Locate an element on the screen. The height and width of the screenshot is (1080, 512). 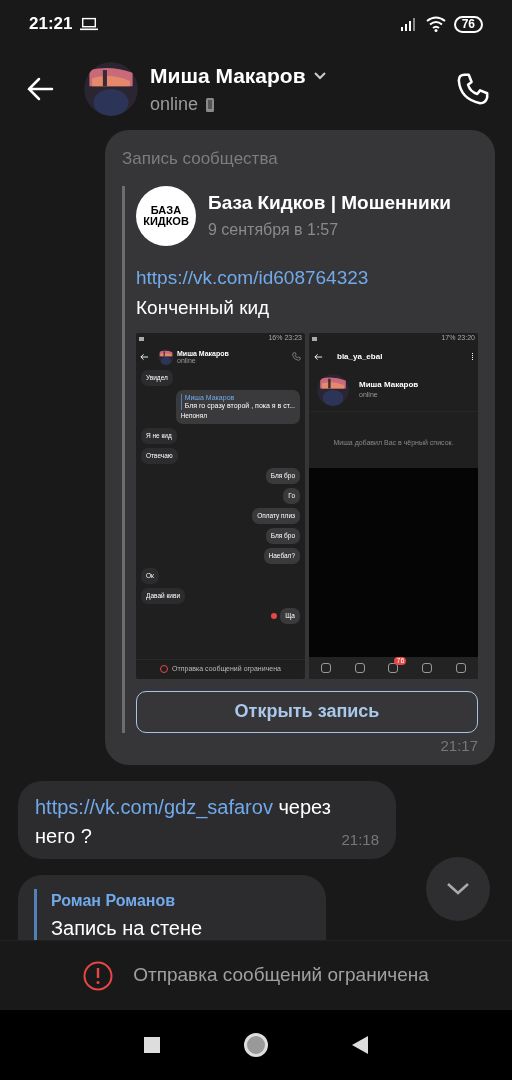
post-link: https://vk.com/id608764323 is located at coordinates (307, 277).